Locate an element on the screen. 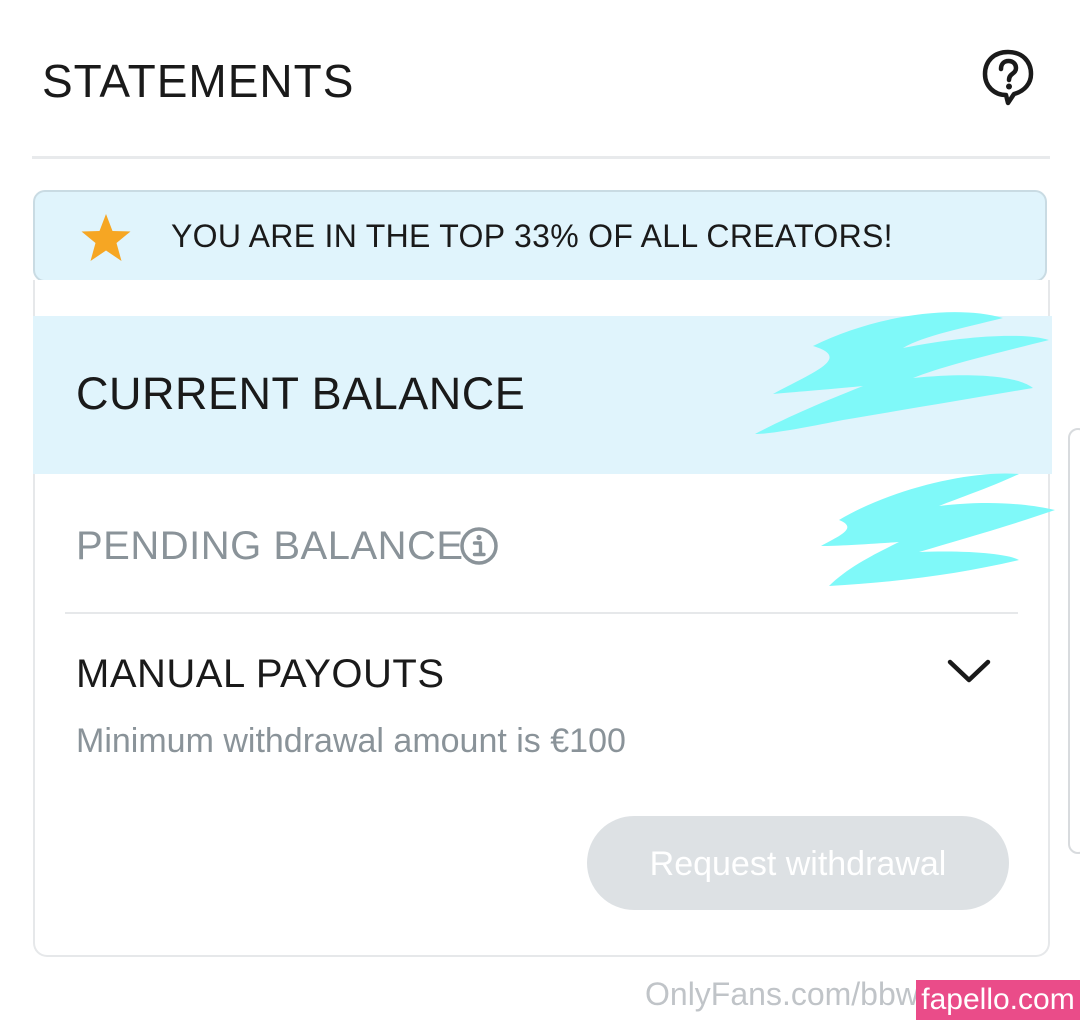 Image resolution: width=1080 pixels, height=1020 pixels. manual-payouts-title: MANUAL PAYOUTS is located at coordinates (260, 674).